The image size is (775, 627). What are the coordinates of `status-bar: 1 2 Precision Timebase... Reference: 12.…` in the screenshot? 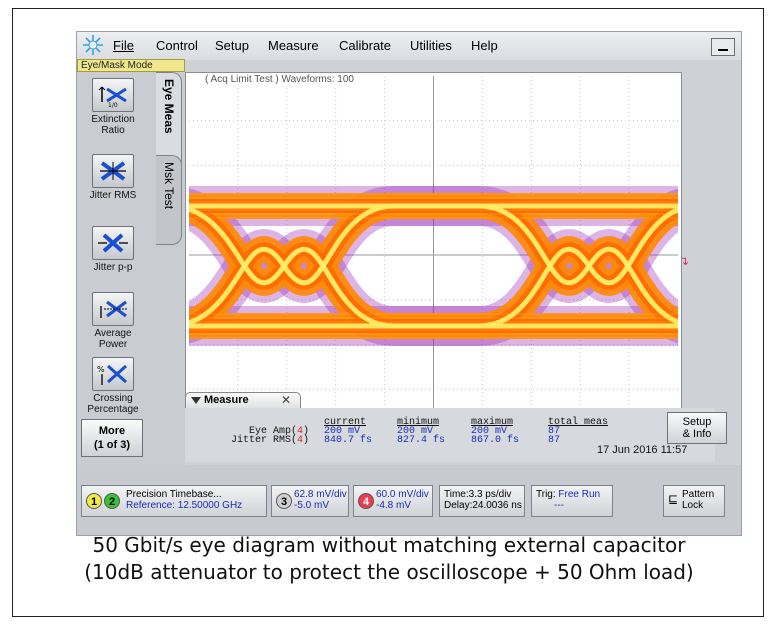 It's located at (409, 500).